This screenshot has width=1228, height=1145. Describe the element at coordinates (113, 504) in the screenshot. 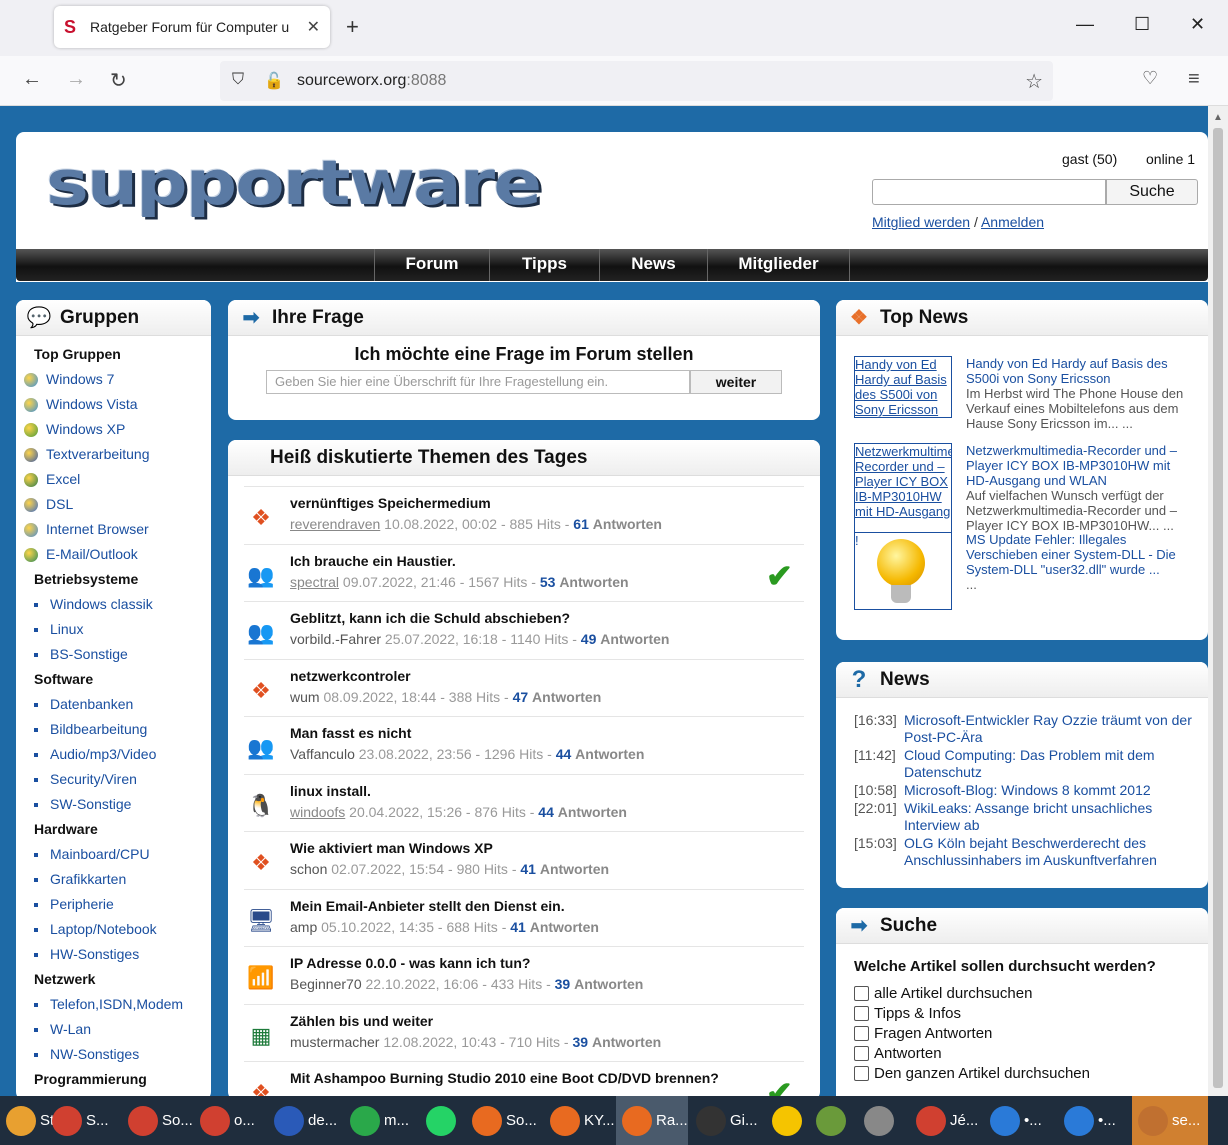

I see `group-link: DSL` at that location.